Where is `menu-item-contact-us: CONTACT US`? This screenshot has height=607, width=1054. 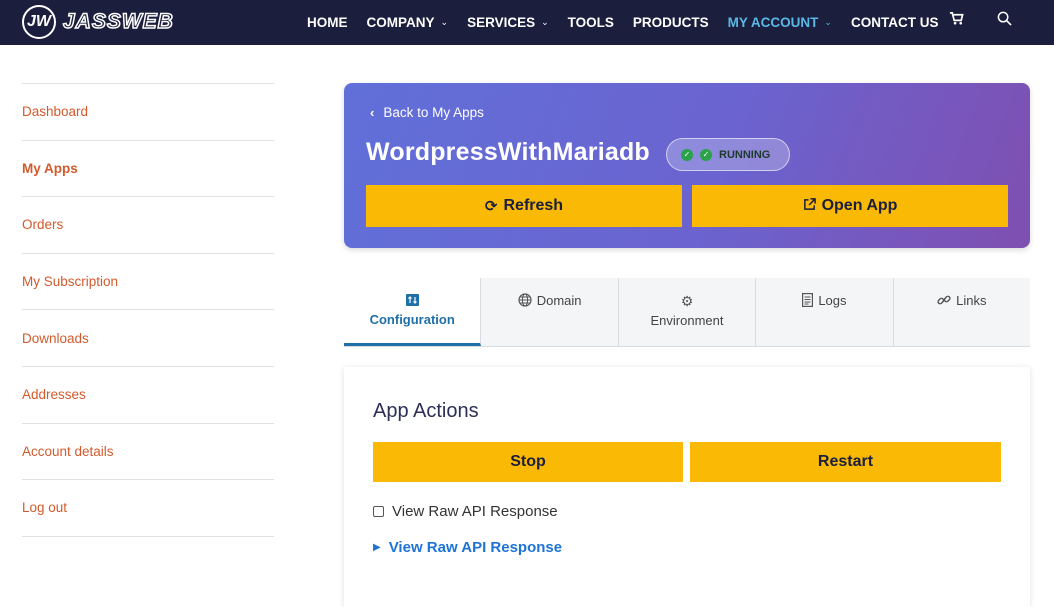 menu-item-contact-us: CONTACT US is located at coordinates (895, 22).